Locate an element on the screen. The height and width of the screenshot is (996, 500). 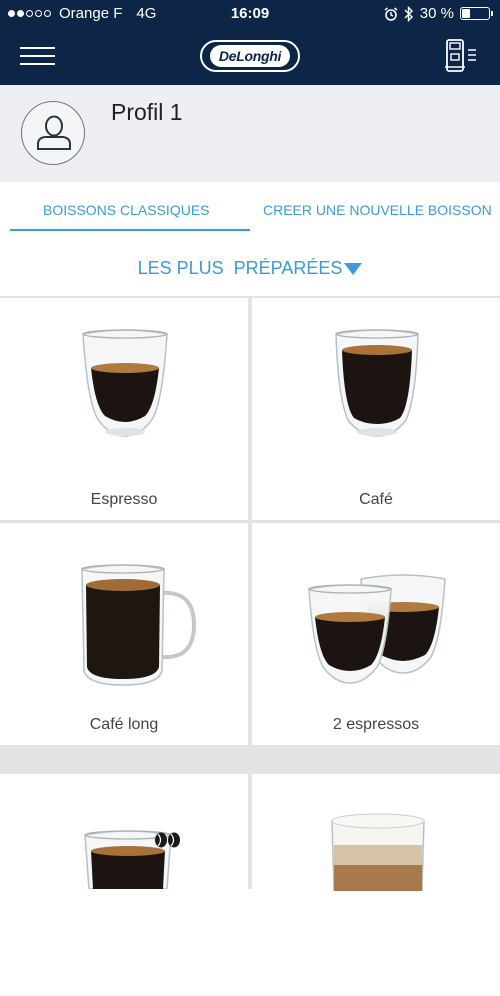
drink-tile-cafe: Café is located at coordinates (376, 409).